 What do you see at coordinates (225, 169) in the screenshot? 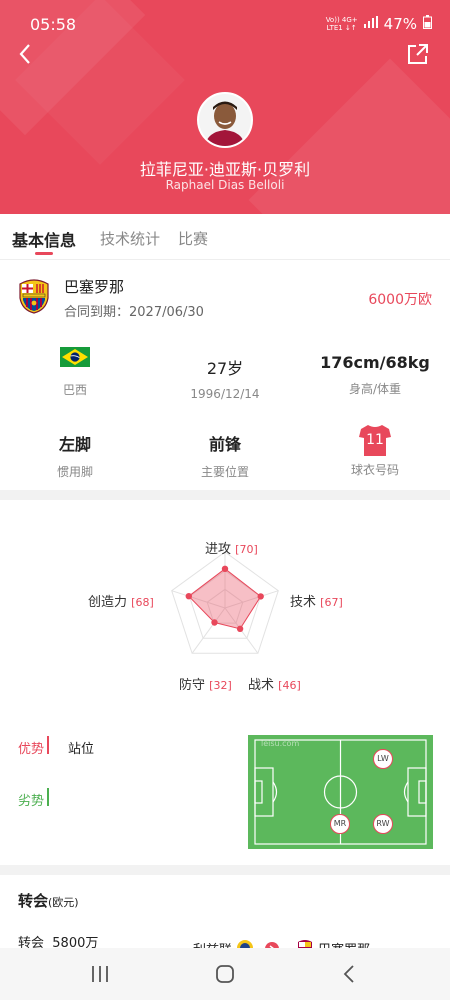
I see `player-name-cn: 拉菲尼亚·迪亚斯·贝罗利` at bounding box center [225, 169].